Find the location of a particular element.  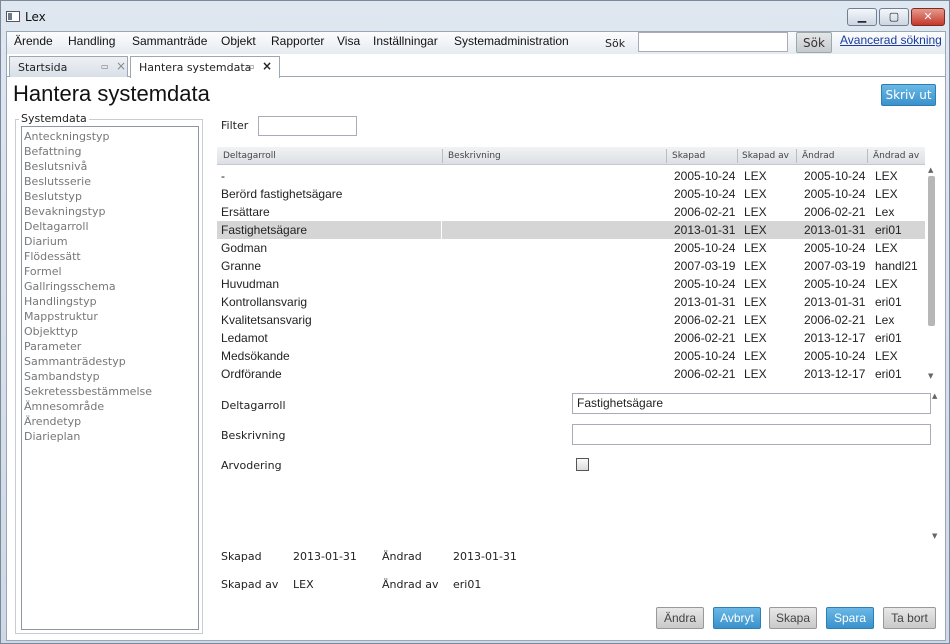

scroll-thumb is located at coordinates (931, 251).